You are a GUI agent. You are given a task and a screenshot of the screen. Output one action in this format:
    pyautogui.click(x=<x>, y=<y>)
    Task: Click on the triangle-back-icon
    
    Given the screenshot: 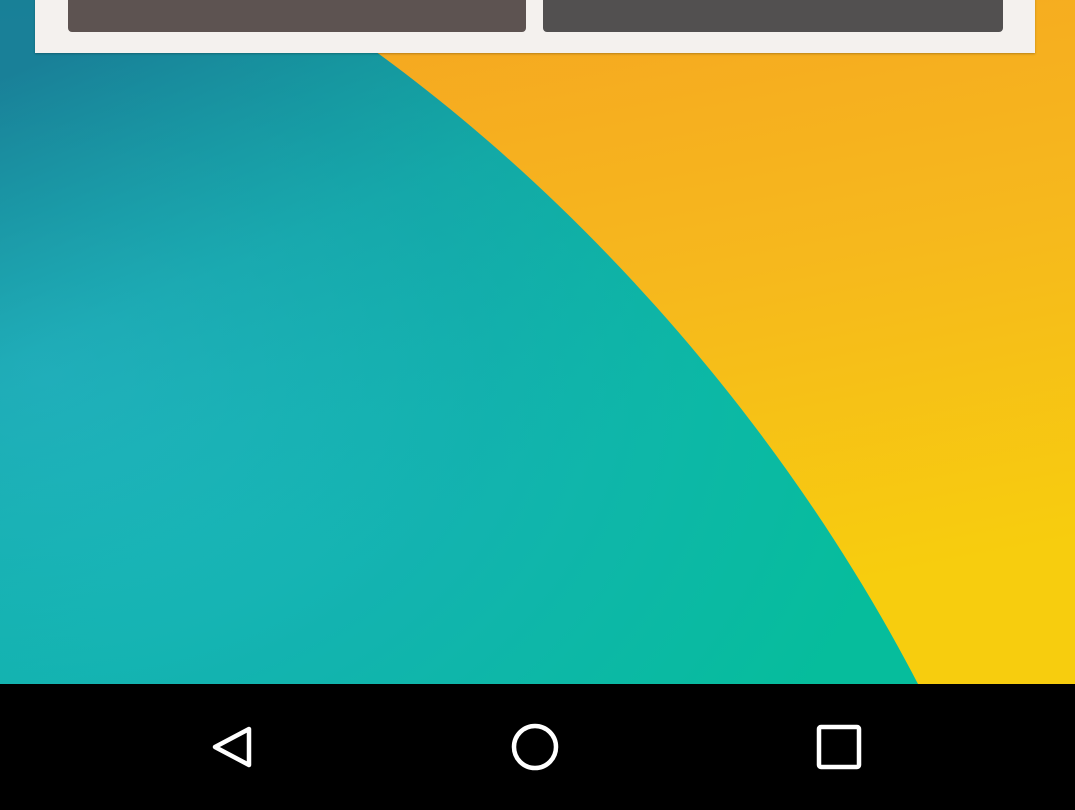 What is the action you would take?
    pyautogui.click(x=232, y=747)
    